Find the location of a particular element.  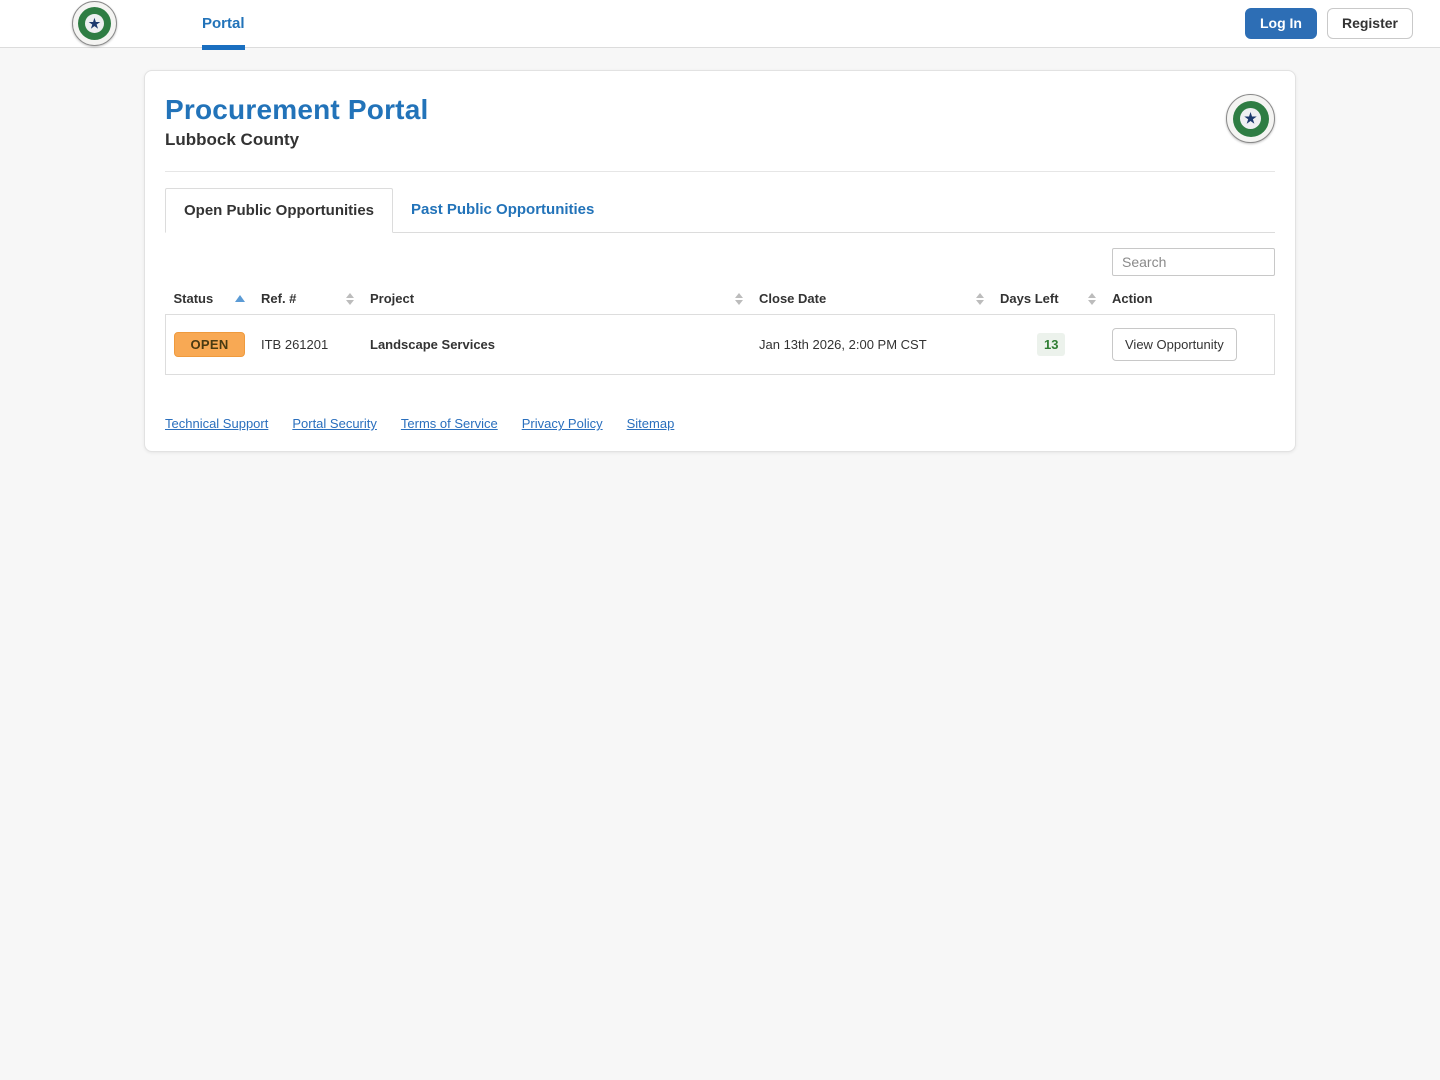

column-header-project: Project is located at coordinates (556, 299).